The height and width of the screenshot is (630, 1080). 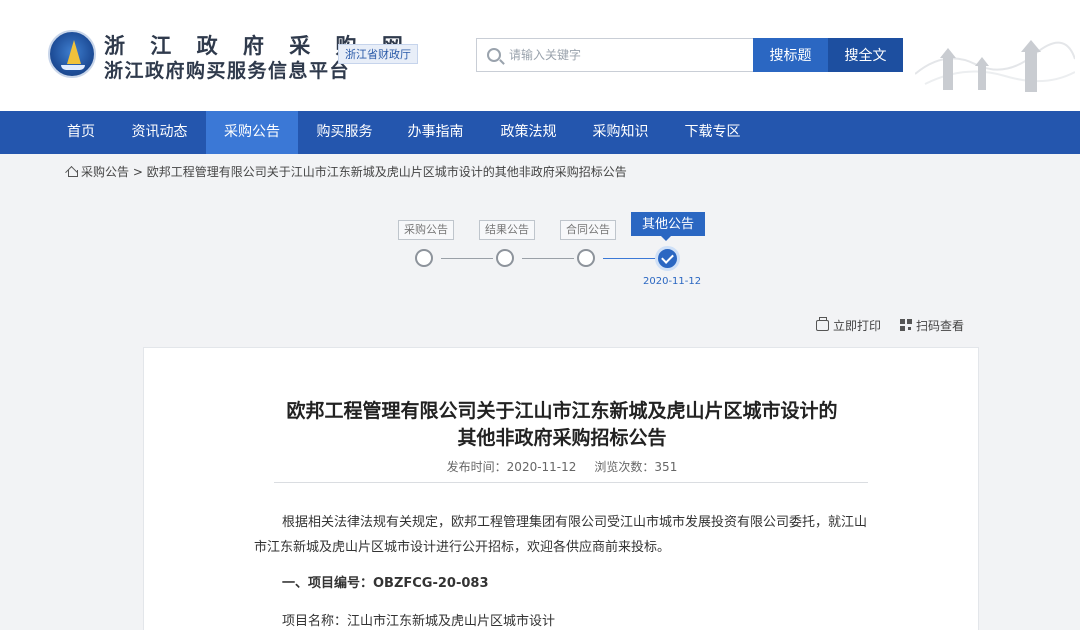 I want to click on printer-icon, so click(x=822, y=324).